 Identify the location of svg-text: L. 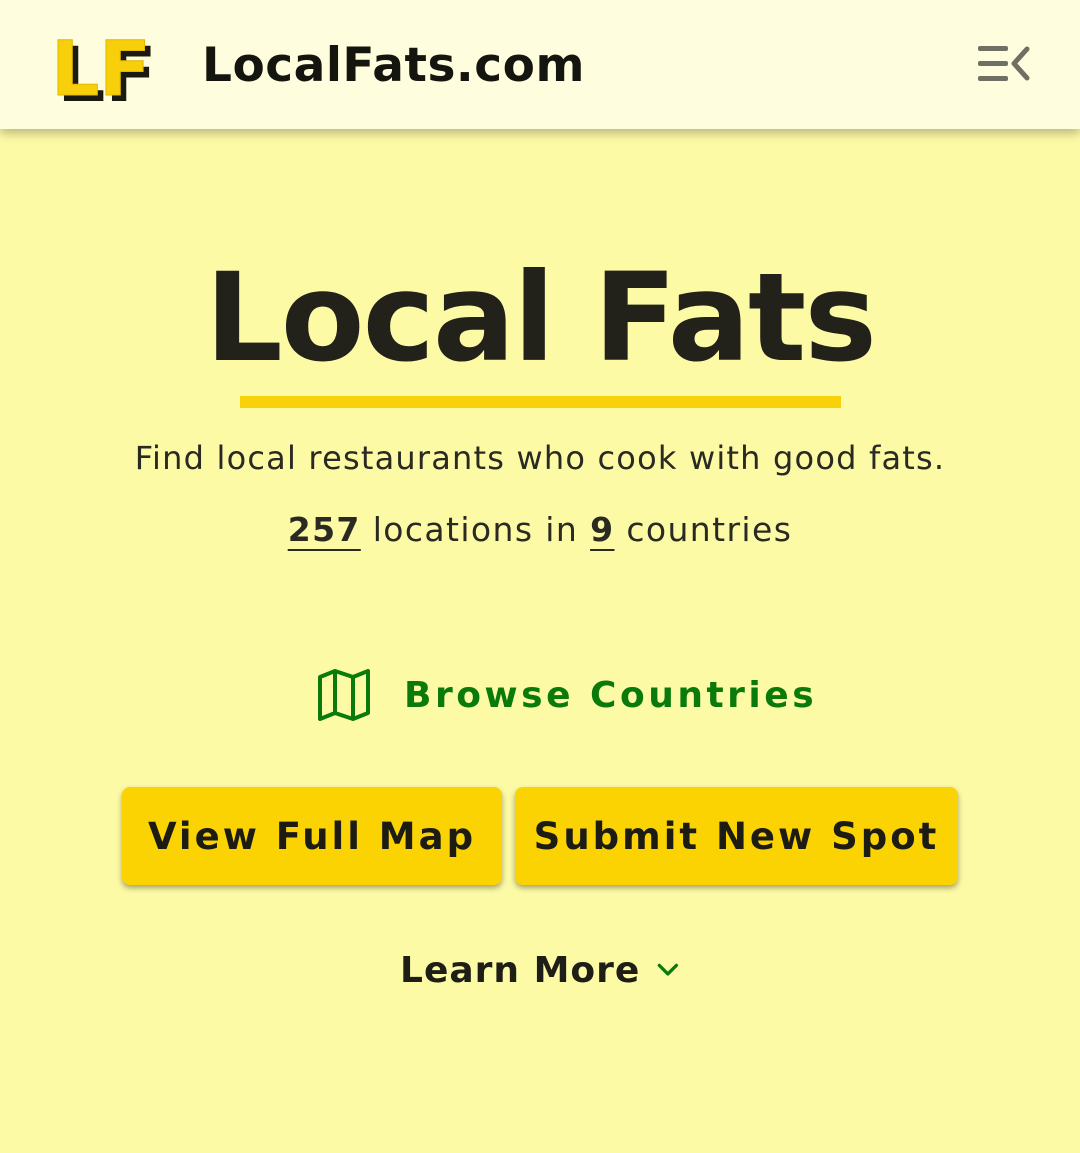
(75, 66).